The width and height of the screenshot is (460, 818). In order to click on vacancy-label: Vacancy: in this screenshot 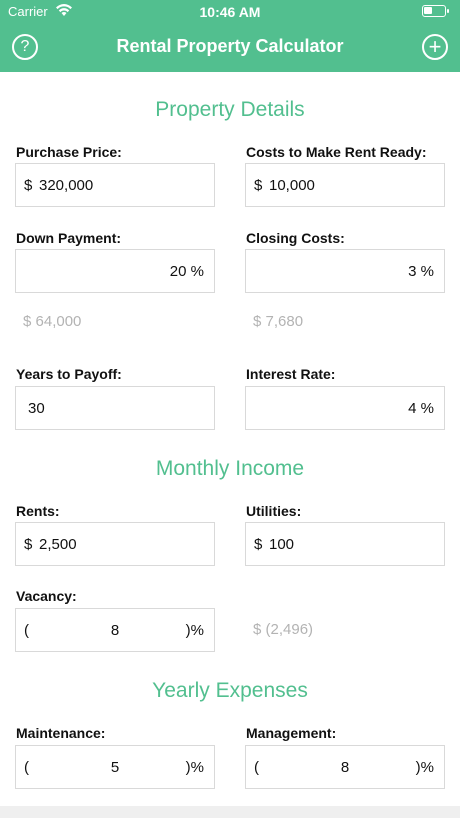, I will do `click(46, 596)`.